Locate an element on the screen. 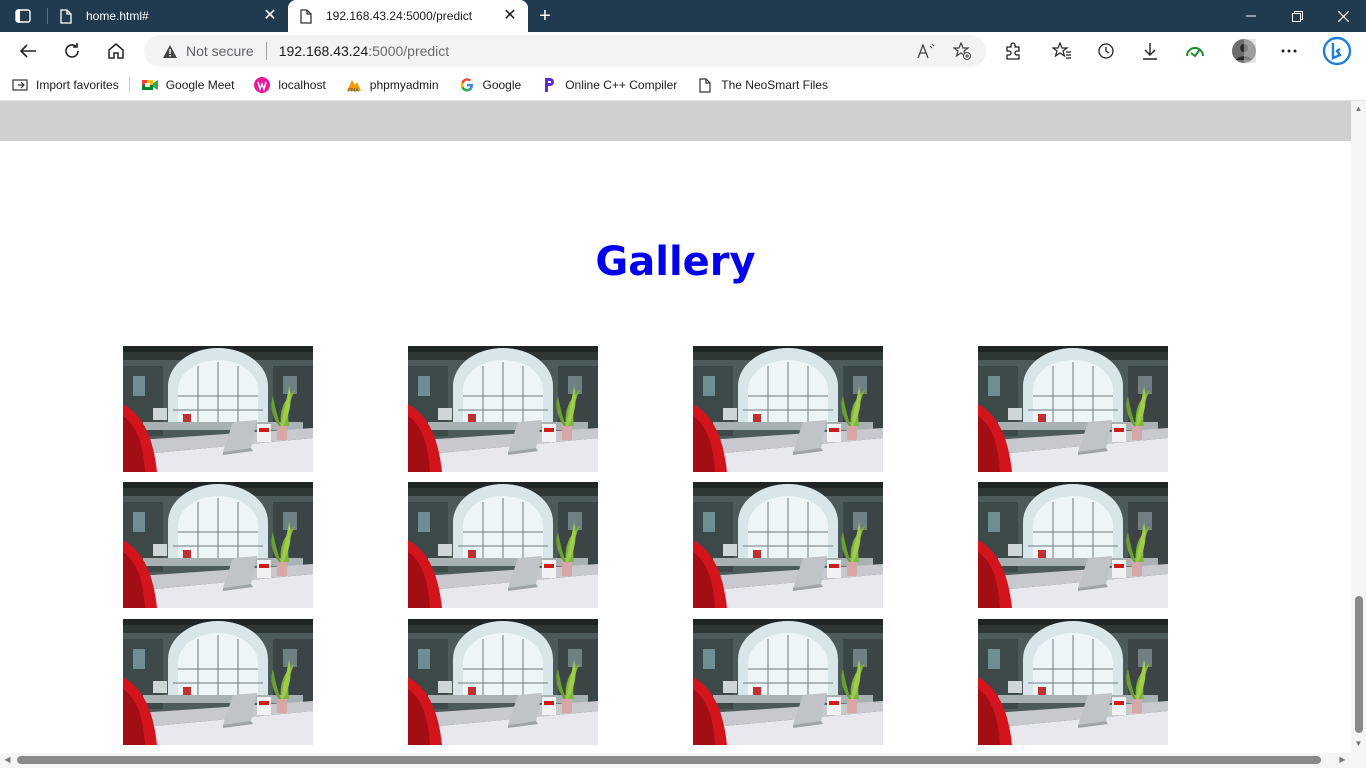 The height and width of the screenshot is (768, 1366). bing-copilot-icon is located at coordinates (1337, 51).